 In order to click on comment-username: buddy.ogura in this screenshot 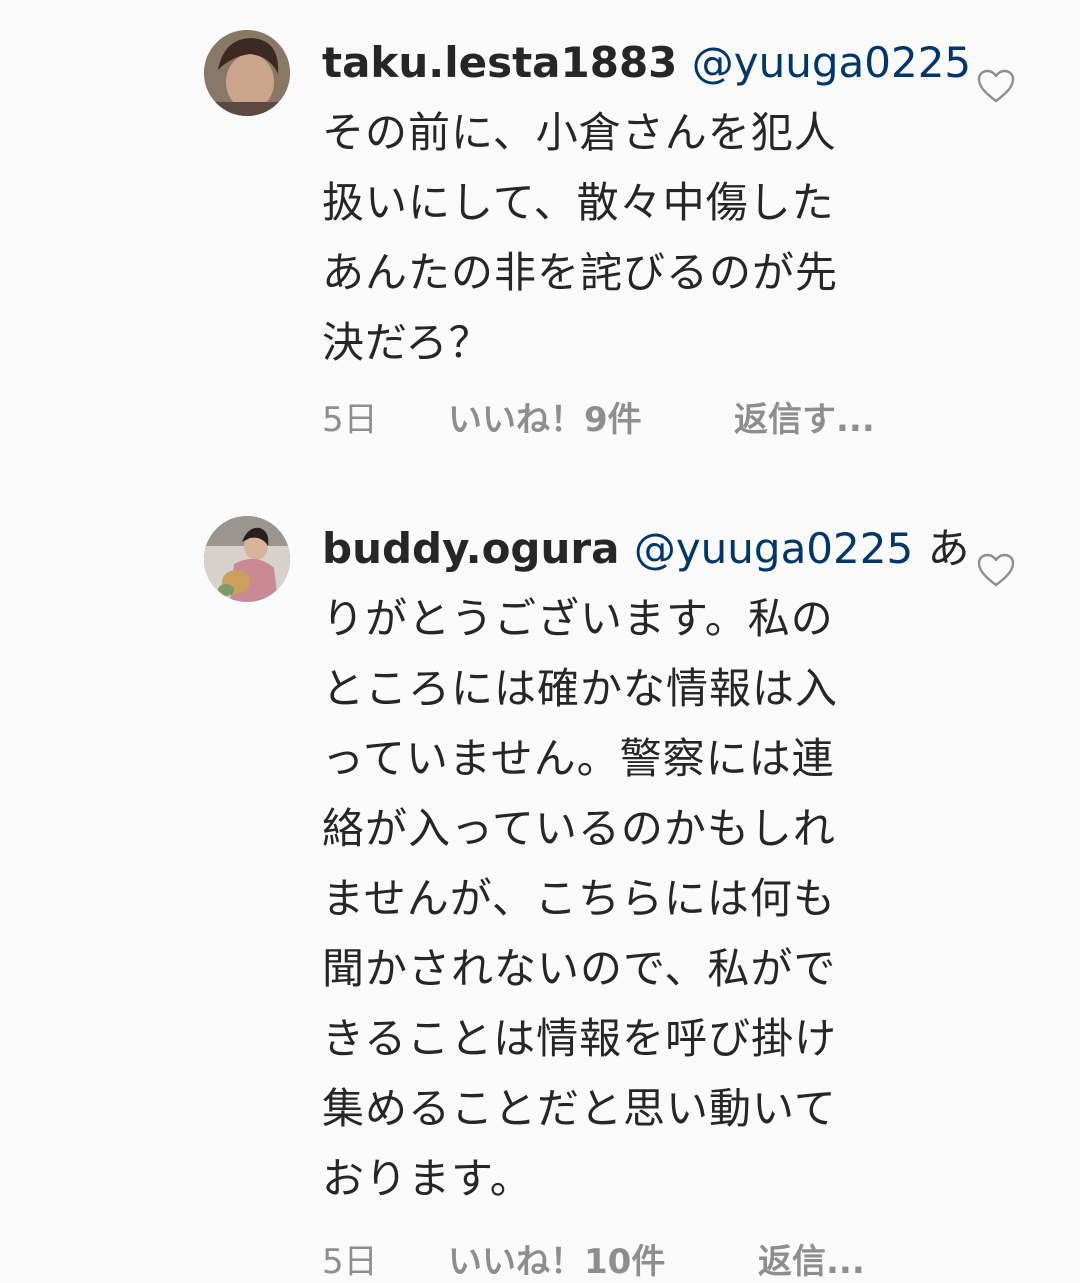, I will do `click(470, 548)`.